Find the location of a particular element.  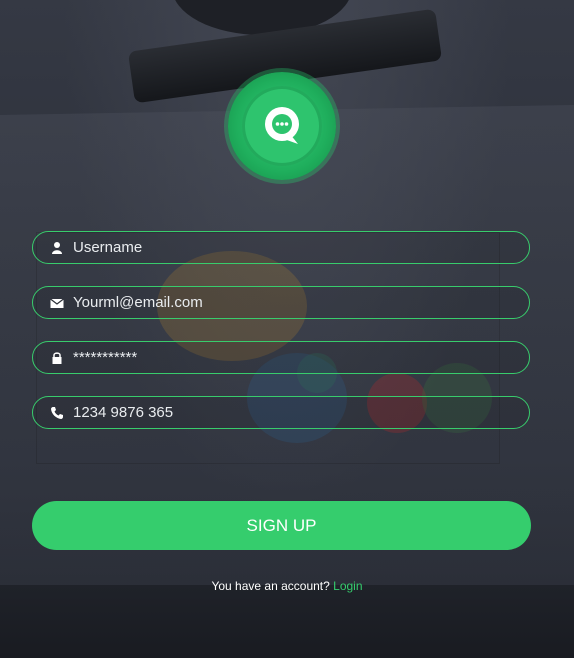

login-prompt: You have an account? Login is located at coordinates (287, 586).